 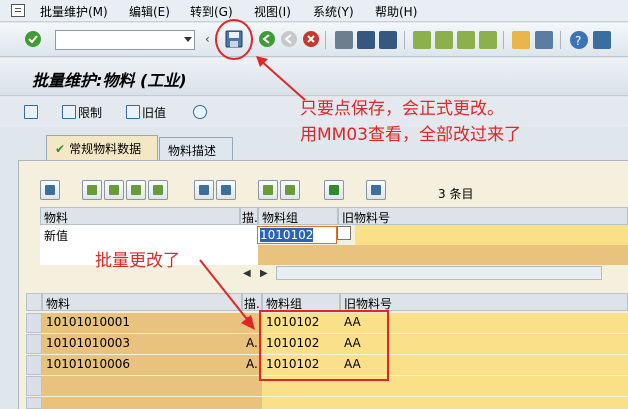 What do you see at coordinates (422, 40) in the screenshot?
I see `first-page-icon` at bounding box center [422, 40].